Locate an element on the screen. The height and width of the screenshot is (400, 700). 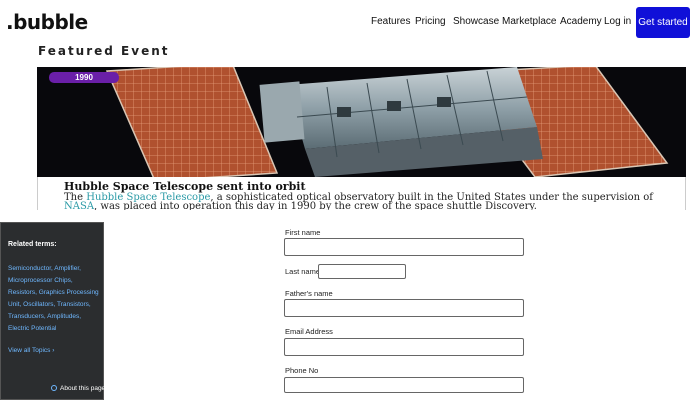
first-name-input is located at coordinates (404, 247).